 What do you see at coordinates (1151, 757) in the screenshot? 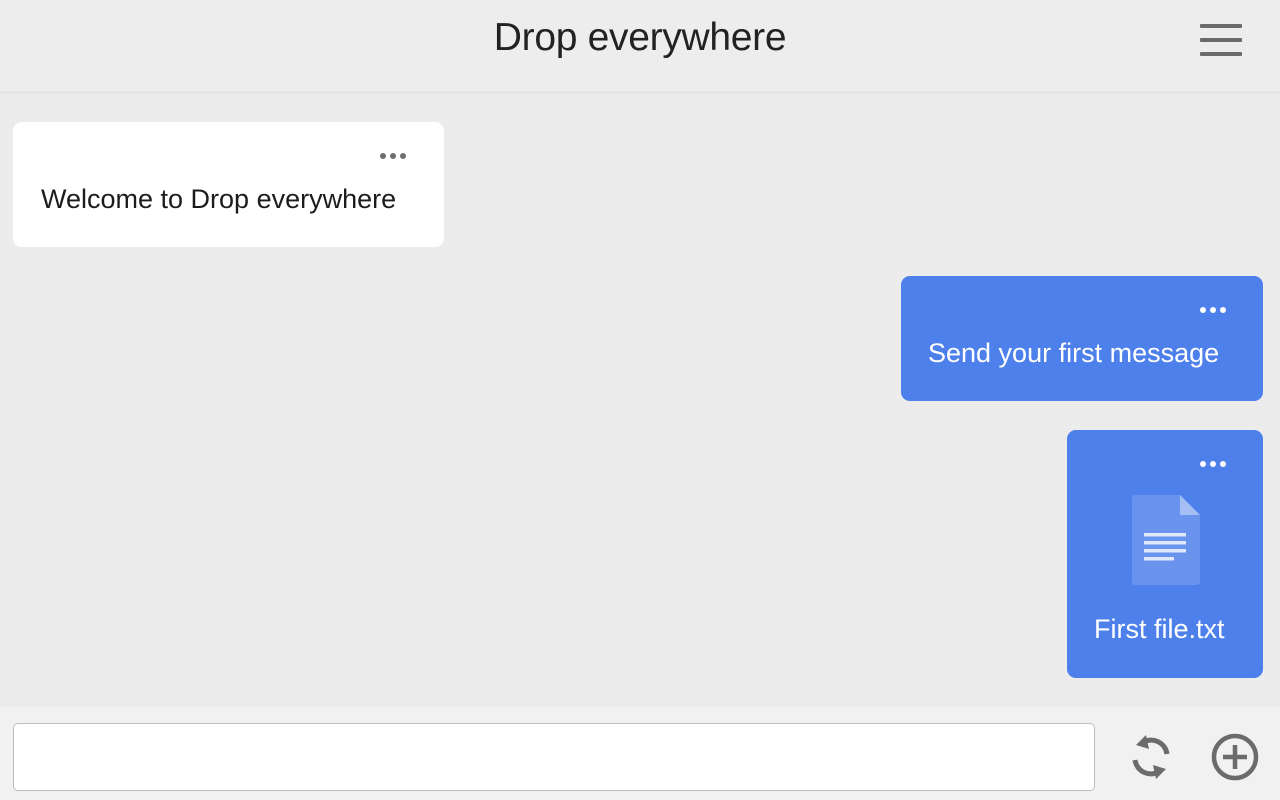
I see `refresh-icon` at bounding box center [1151, 757].